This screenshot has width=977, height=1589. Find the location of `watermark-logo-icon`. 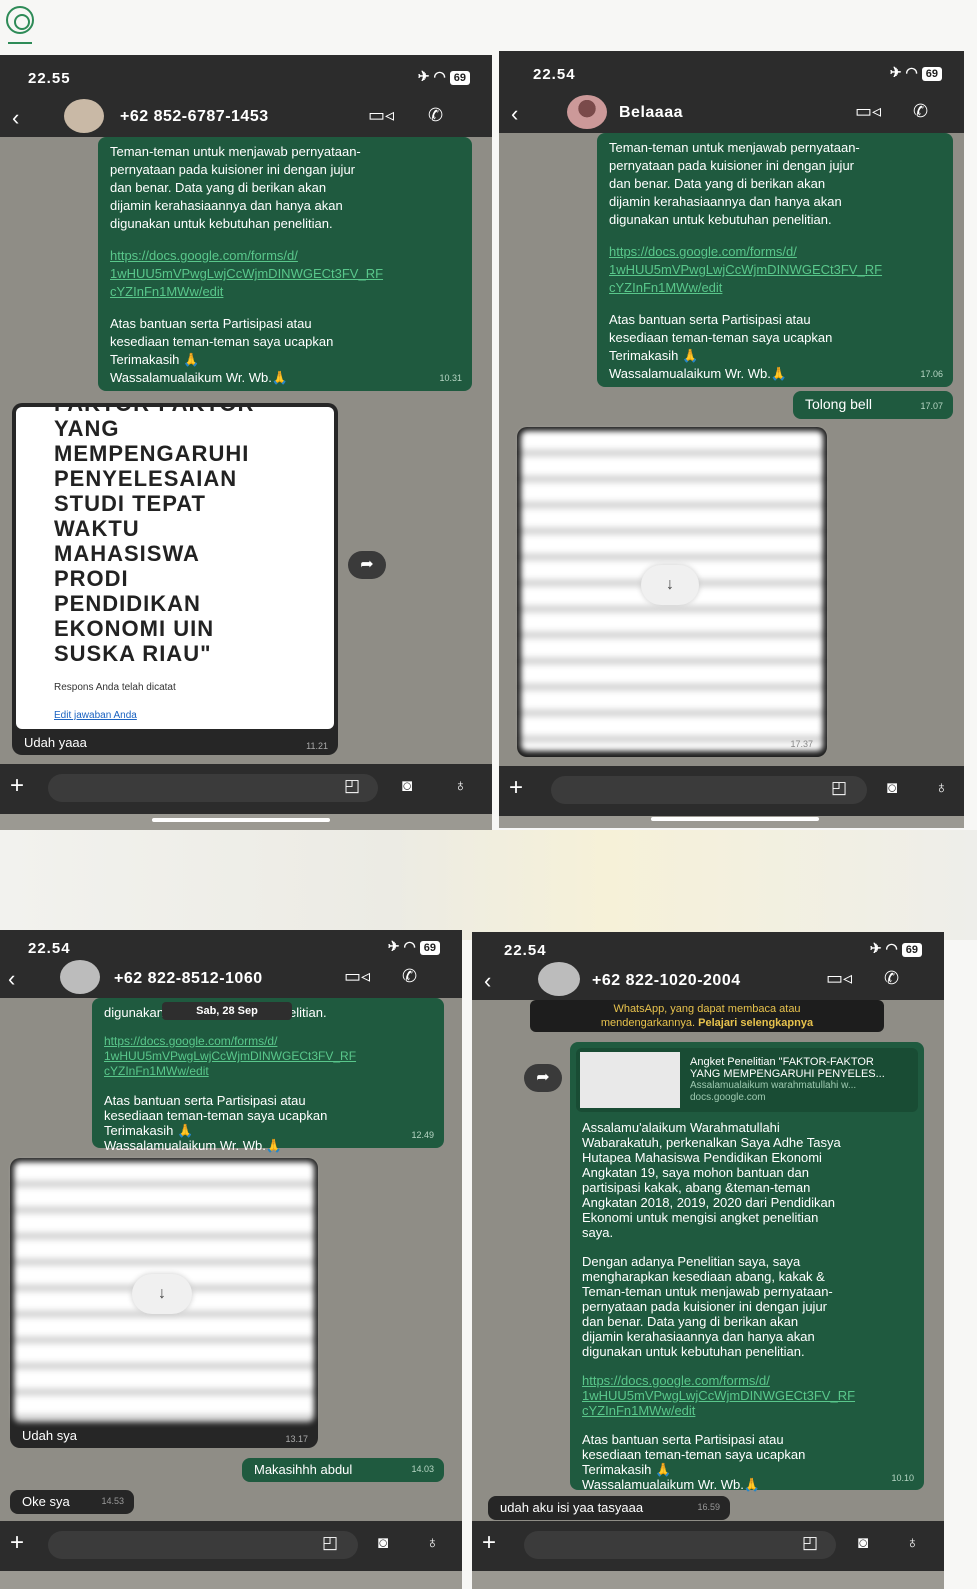

watermark-logo-icon is located at coordinates (20, 20).